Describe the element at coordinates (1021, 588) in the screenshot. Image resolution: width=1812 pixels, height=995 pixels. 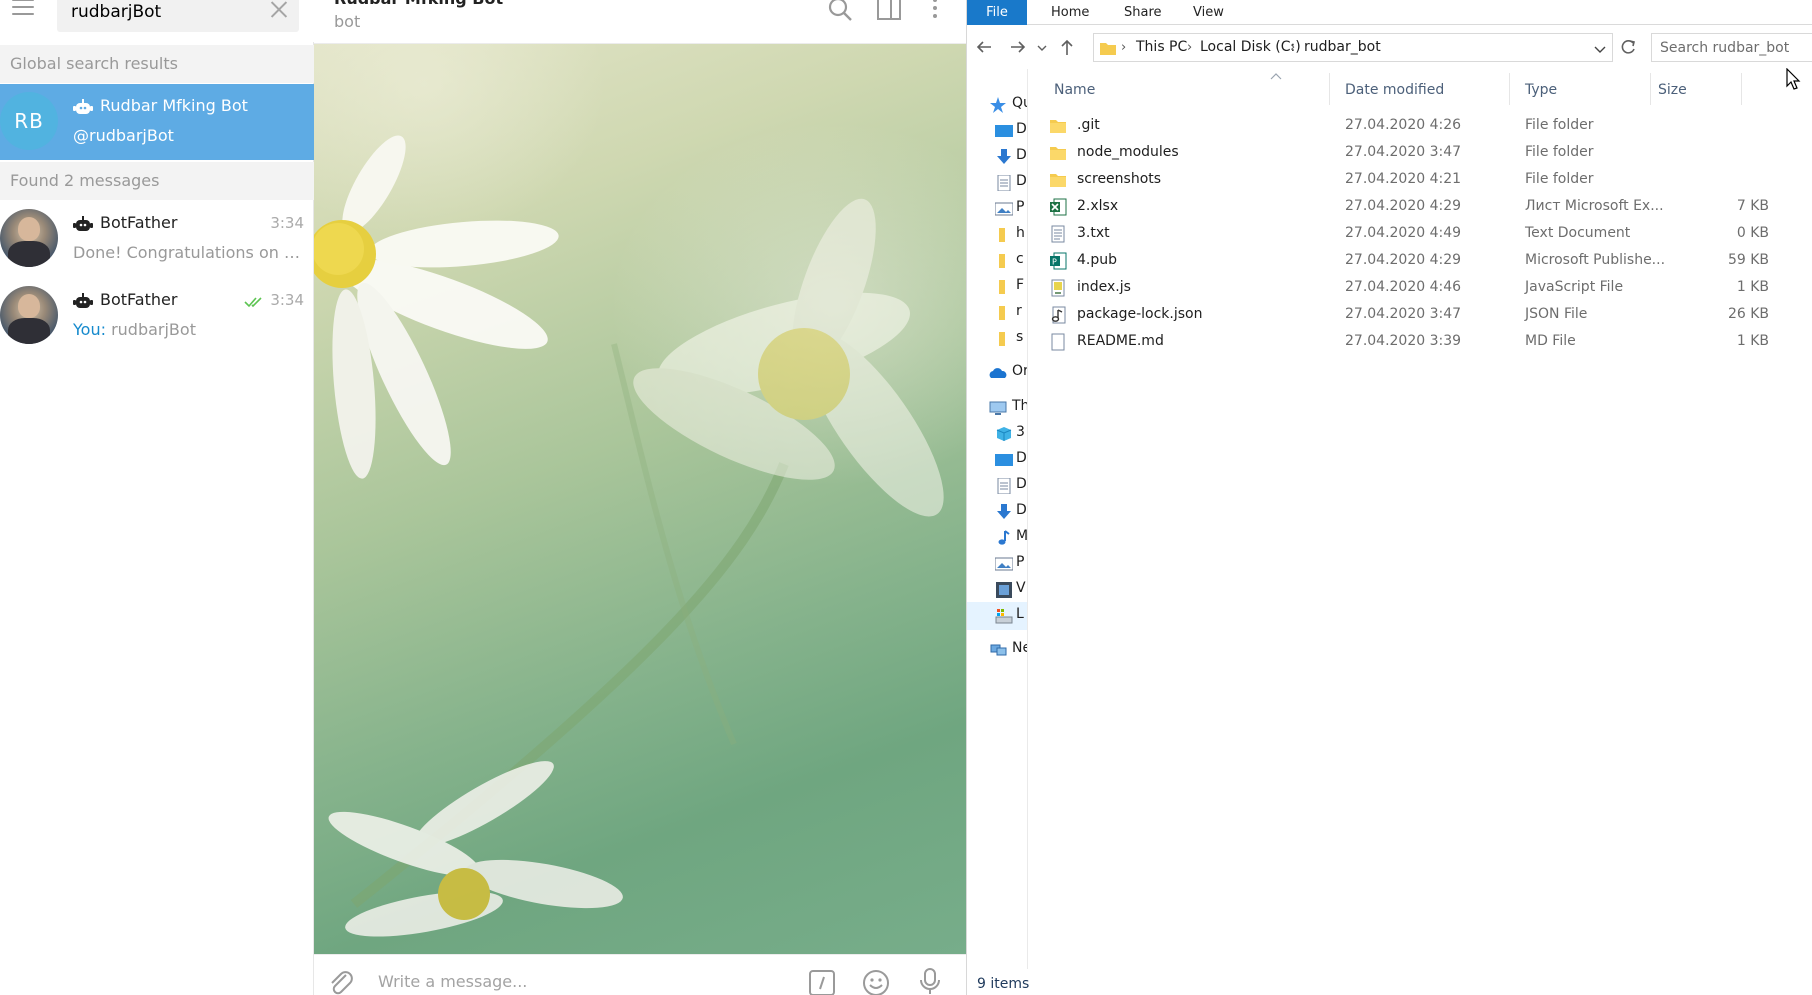
I see `nav-label: V` at that location.